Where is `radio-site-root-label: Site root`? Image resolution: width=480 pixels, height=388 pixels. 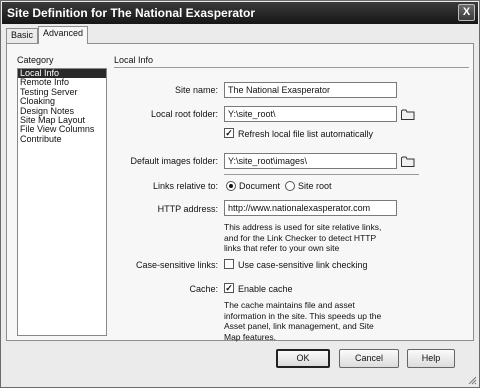 radio-site-root-label: Site root is located at coordinates (315, 186).